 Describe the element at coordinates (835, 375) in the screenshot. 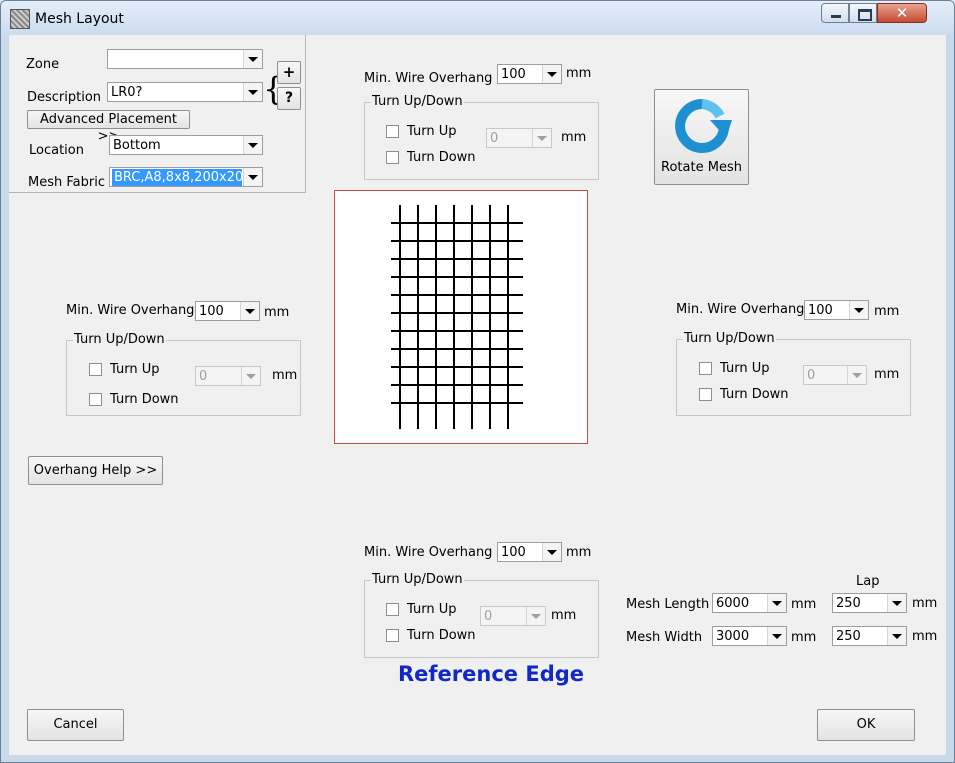

I see `right-turn-combo: 0` at that location.